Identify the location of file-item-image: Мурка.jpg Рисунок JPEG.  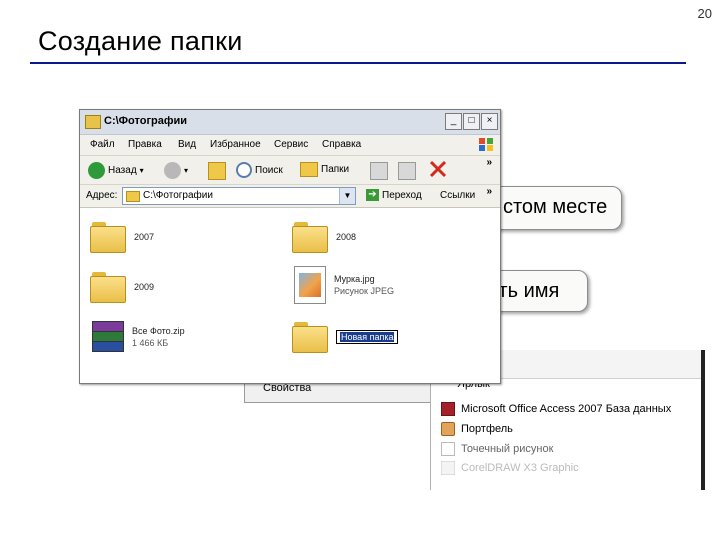
(344, 285).